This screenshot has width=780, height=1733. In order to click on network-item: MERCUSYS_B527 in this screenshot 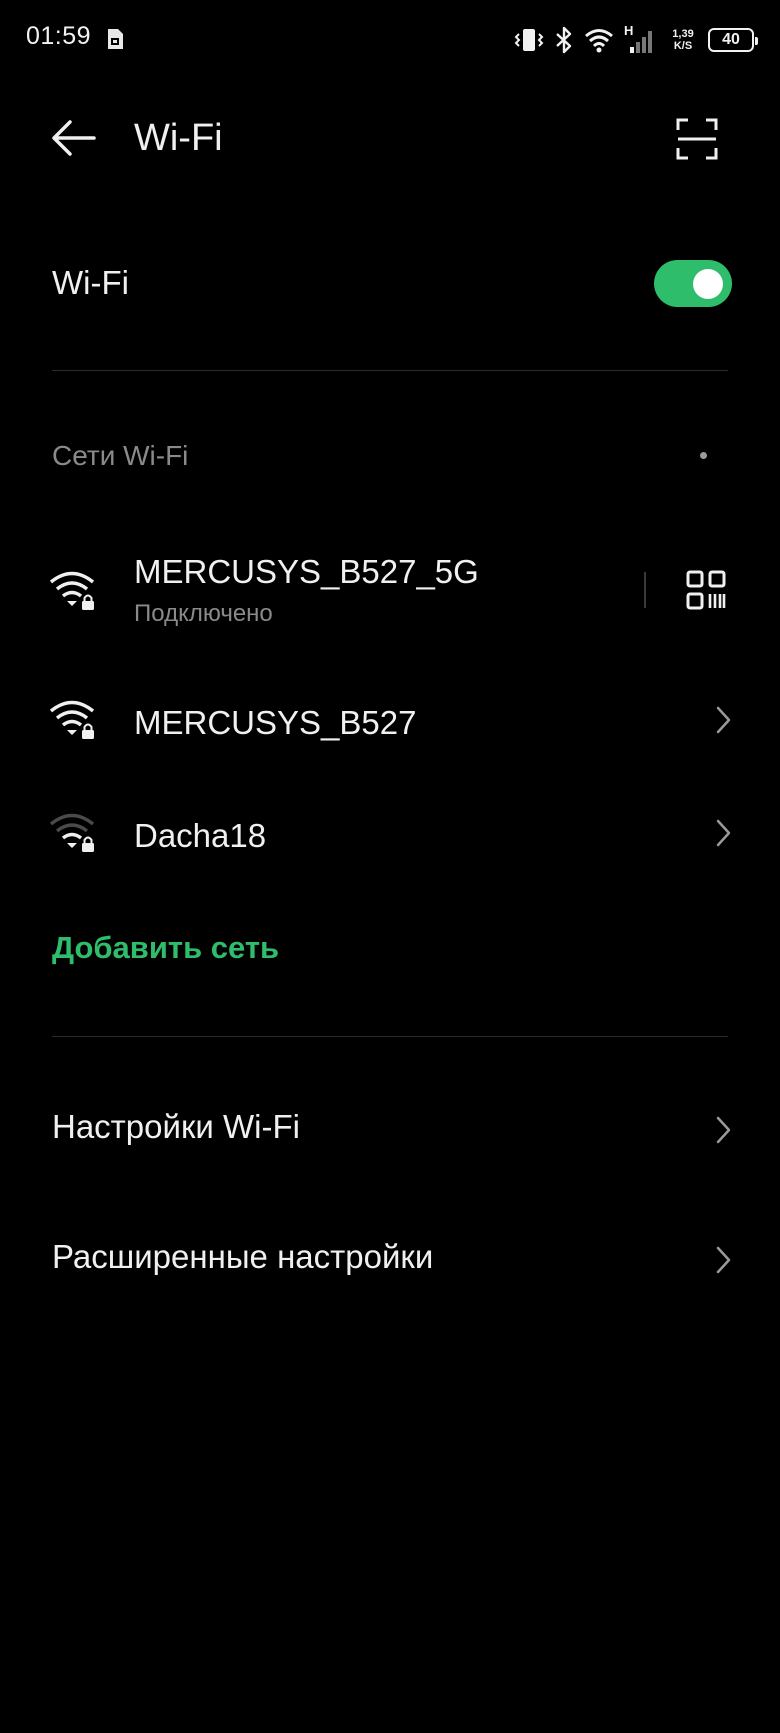, I will do `click(390, 720)`.